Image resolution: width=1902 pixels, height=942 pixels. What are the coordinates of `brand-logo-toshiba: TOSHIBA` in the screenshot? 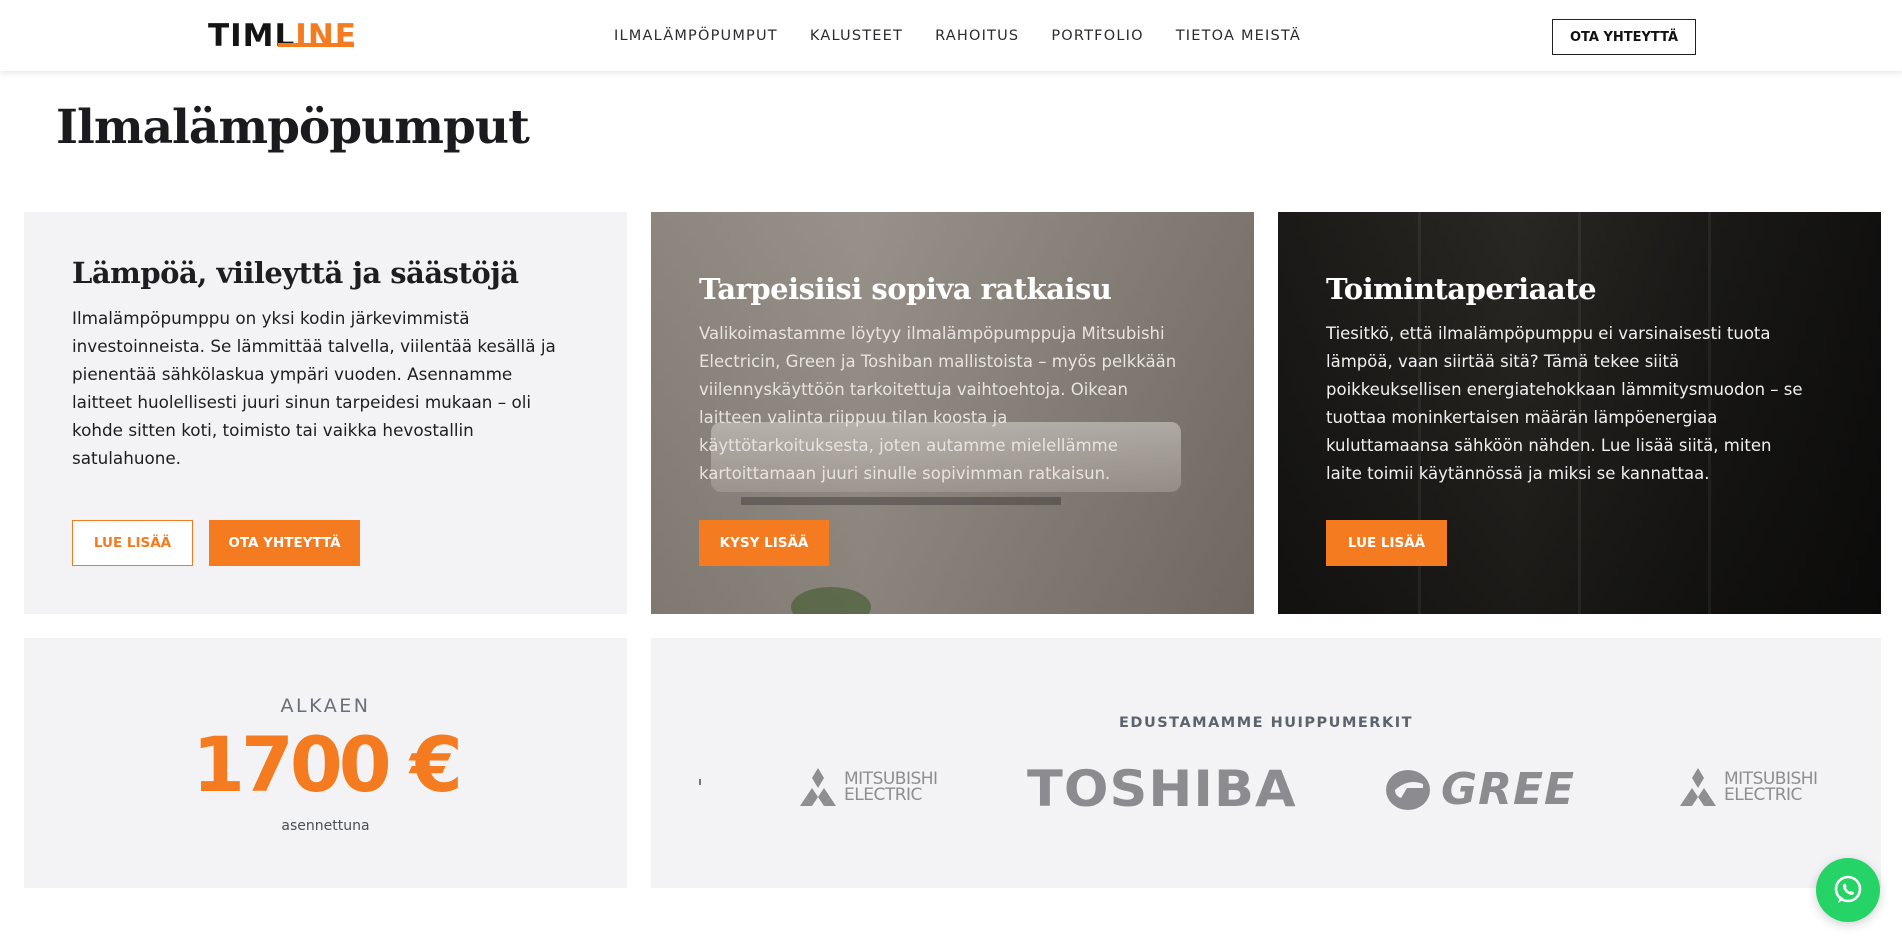 It's located at (1161, 789).